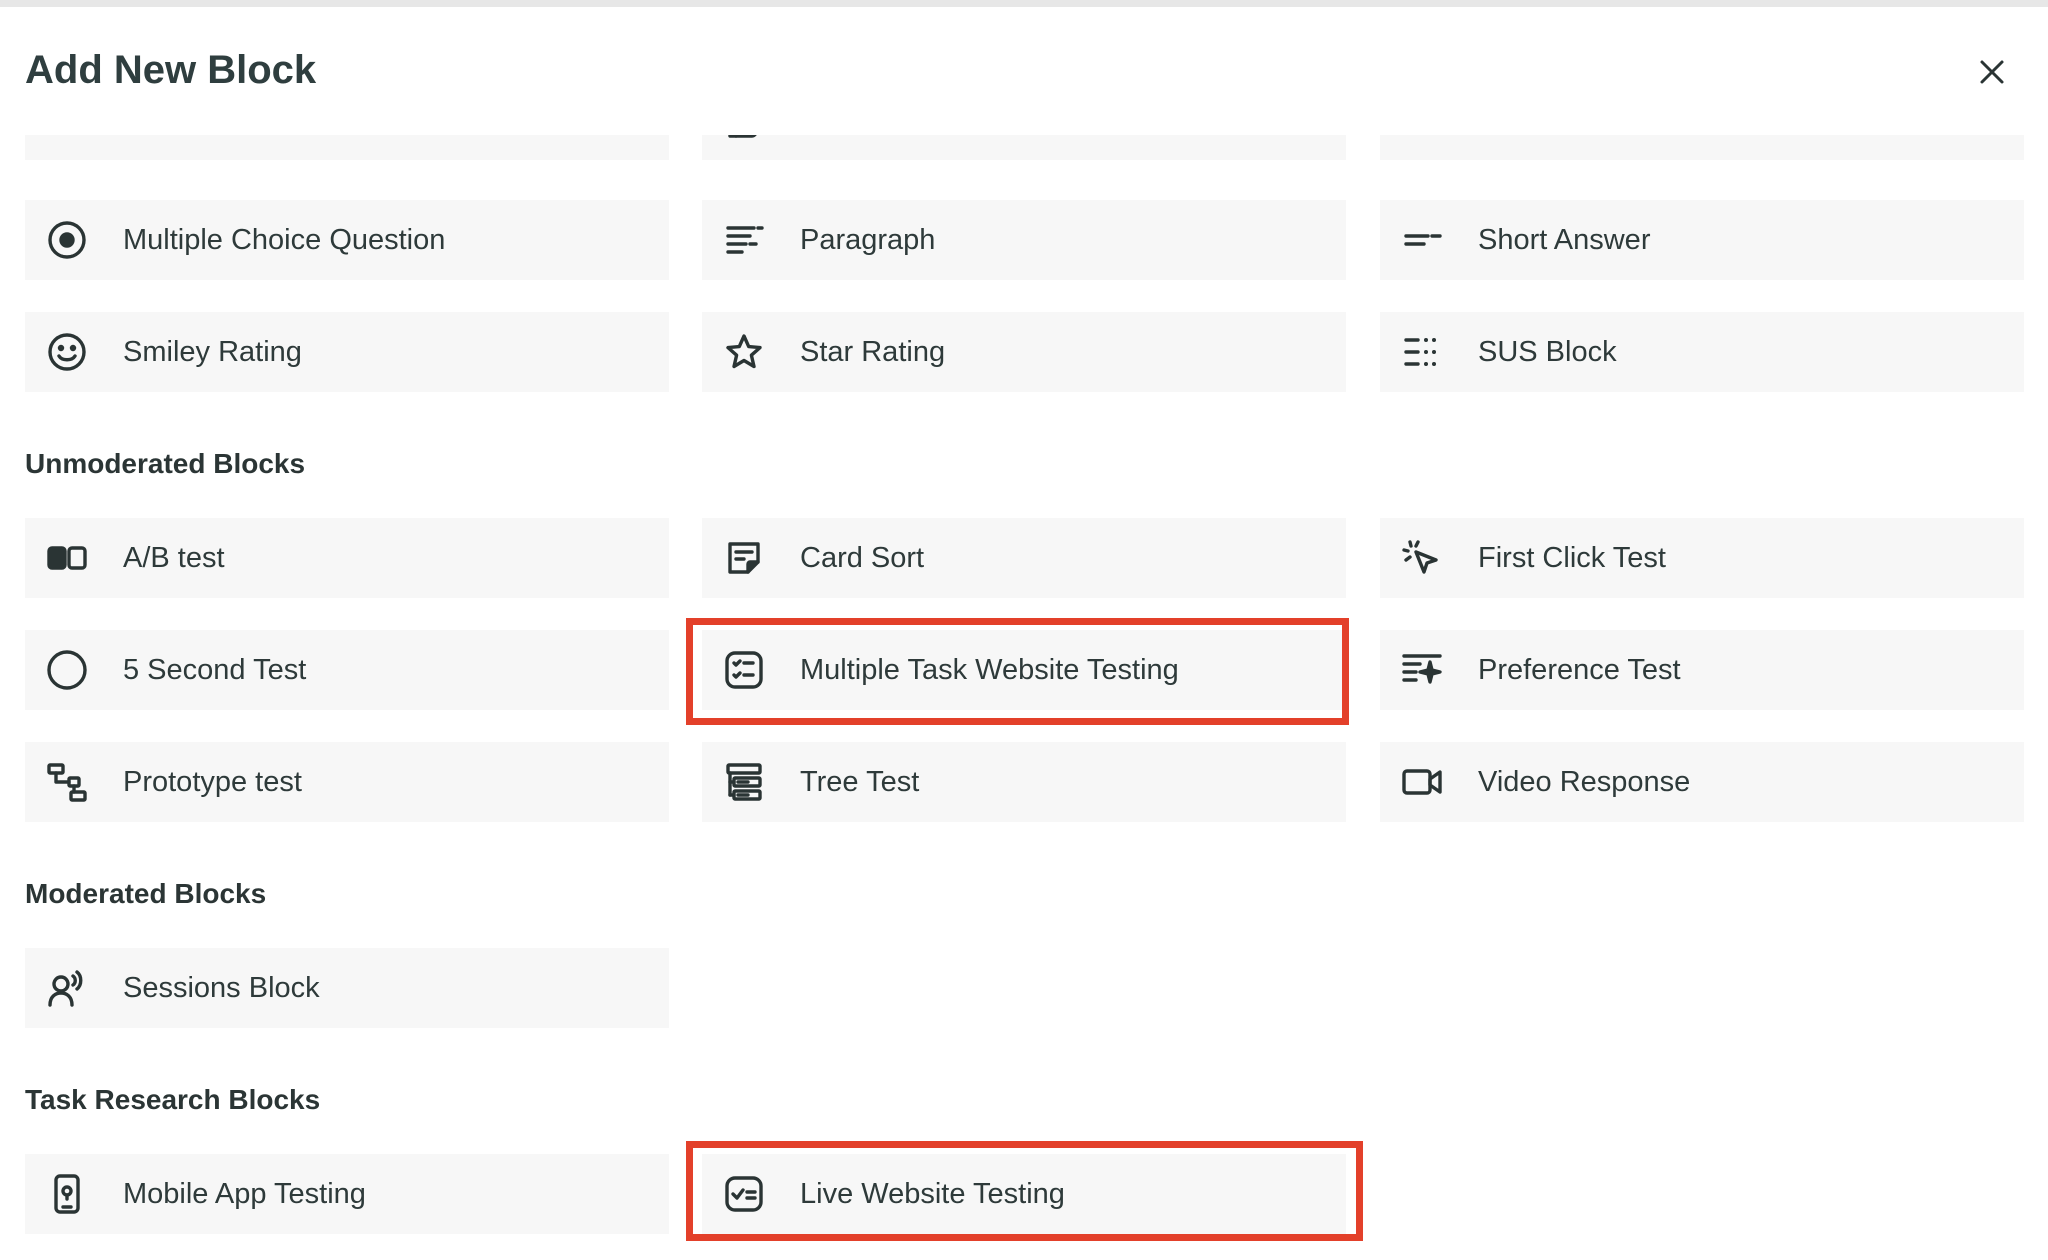  What do you see at coordinates (1564, 240) in the screenshot?
I see `block-label: Short Answer` at bounding box center [1564, 240].